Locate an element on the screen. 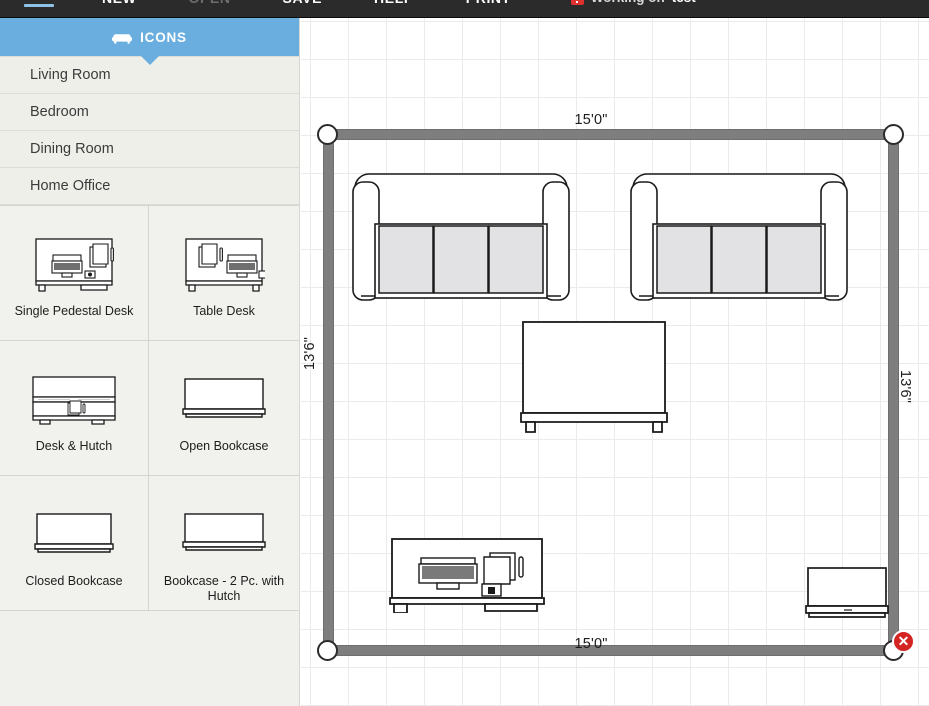 This screenshot has height=706, width=929. top-menu-bar: NEW OPEN SAVE HELP PRINT Working on test is located at coordinates (464, 9).